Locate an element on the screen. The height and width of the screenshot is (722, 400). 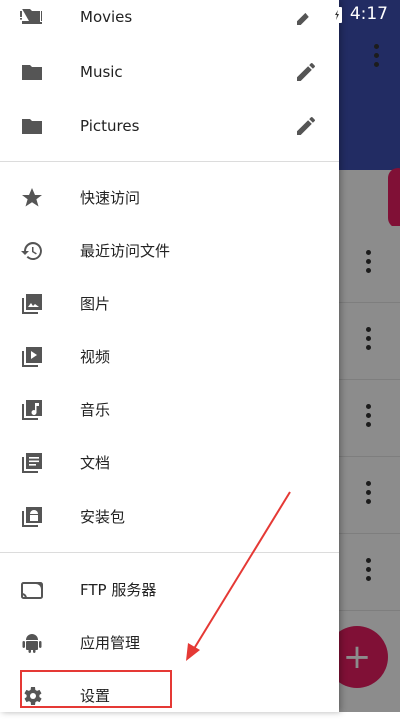
drawer-item-label: 文档 is located at coordinates (95, 463).